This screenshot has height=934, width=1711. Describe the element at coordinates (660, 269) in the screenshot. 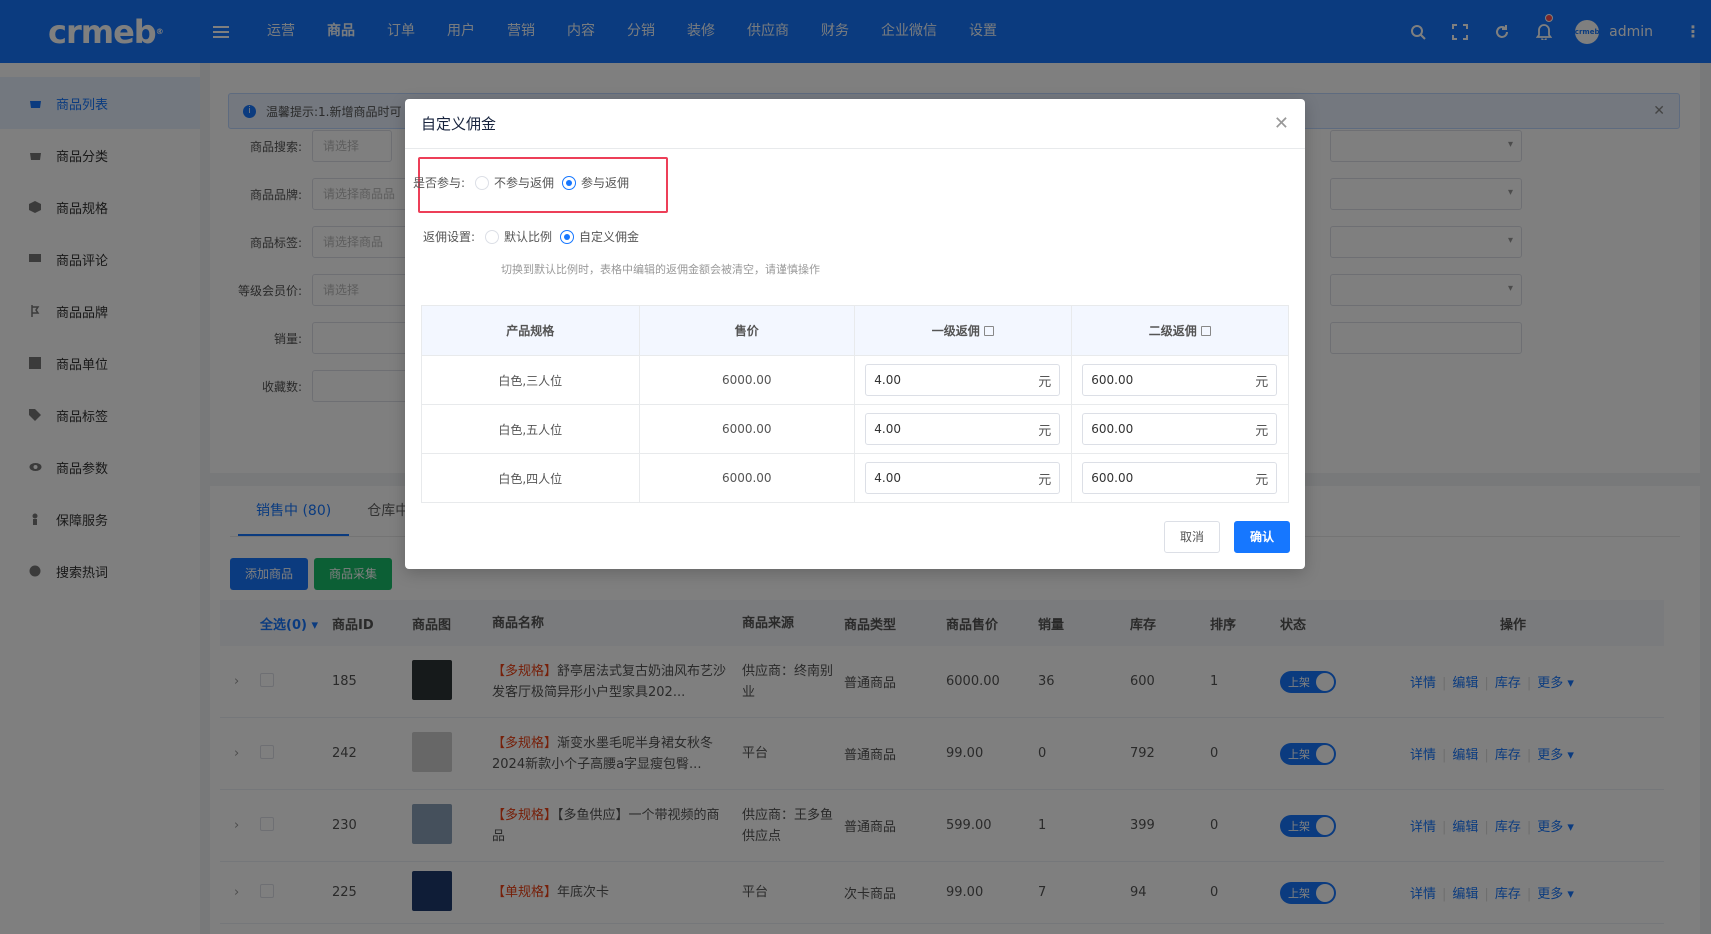

I see `hint-text: 切换到默认比例时，表格中编辑的返佣金额会被清空，请谨慎操作` at that location.